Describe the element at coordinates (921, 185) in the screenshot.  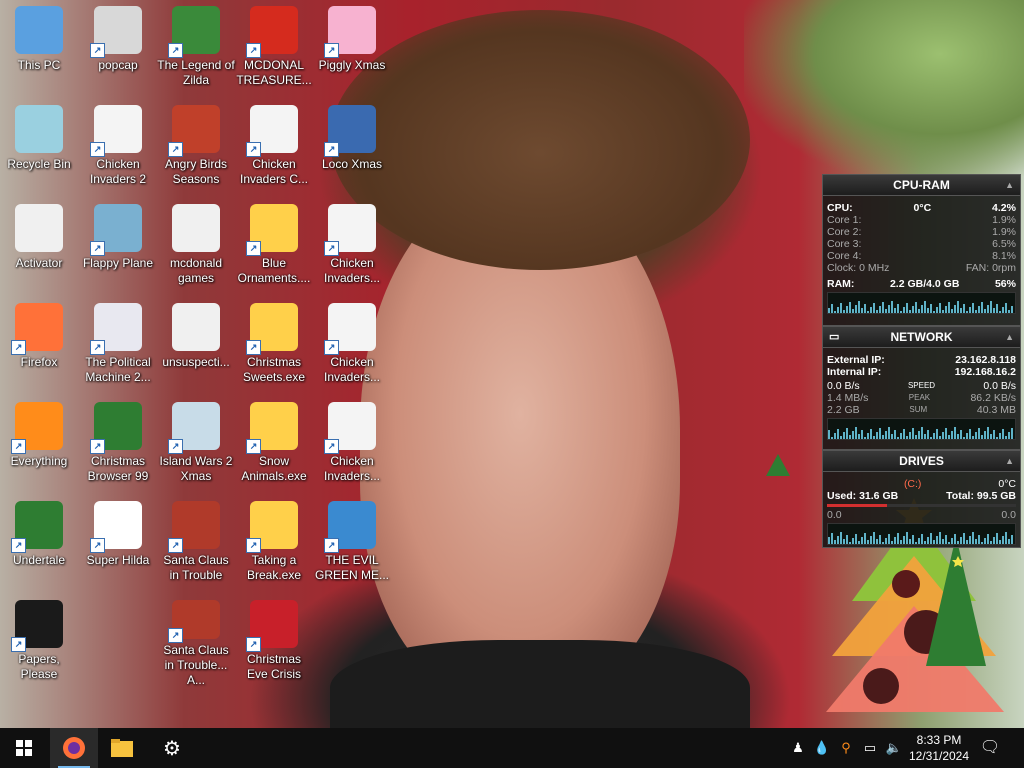
I see `cpu-ram-header: CPU-RAM ▲` at that location.